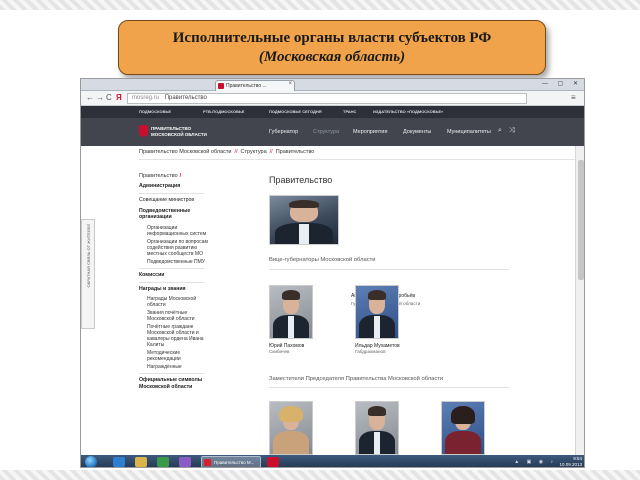 This screenshot has width=640, height=480. What do you see at coordinates (332, 57) in the screenshot?
I see `slide-subtitle: (Московская область)` at bounding box center [332, 57].